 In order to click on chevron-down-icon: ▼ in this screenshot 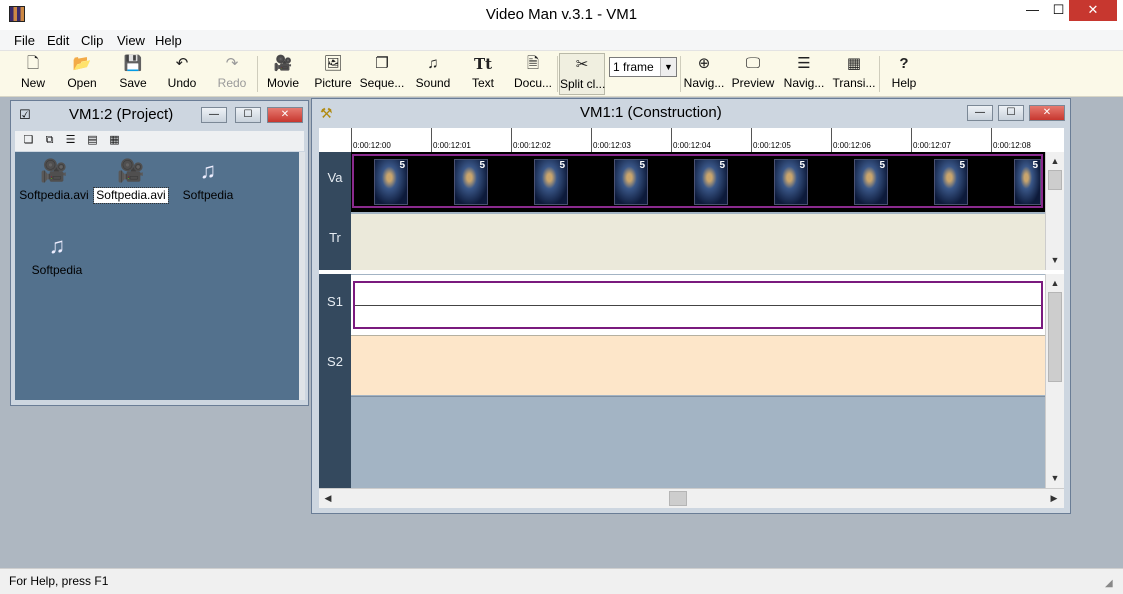, I will do `click(668, 67)`.